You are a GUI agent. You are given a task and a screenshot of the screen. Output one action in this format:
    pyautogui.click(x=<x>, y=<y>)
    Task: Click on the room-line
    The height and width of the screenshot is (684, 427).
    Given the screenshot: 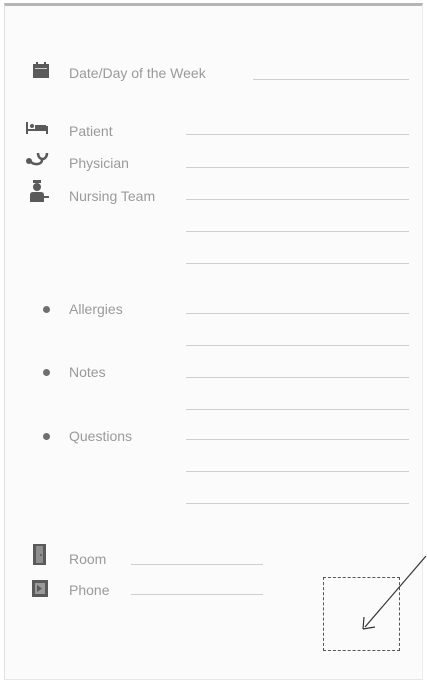 What is the action you would take?
    pyautogui.click(x=197, y=564)
    